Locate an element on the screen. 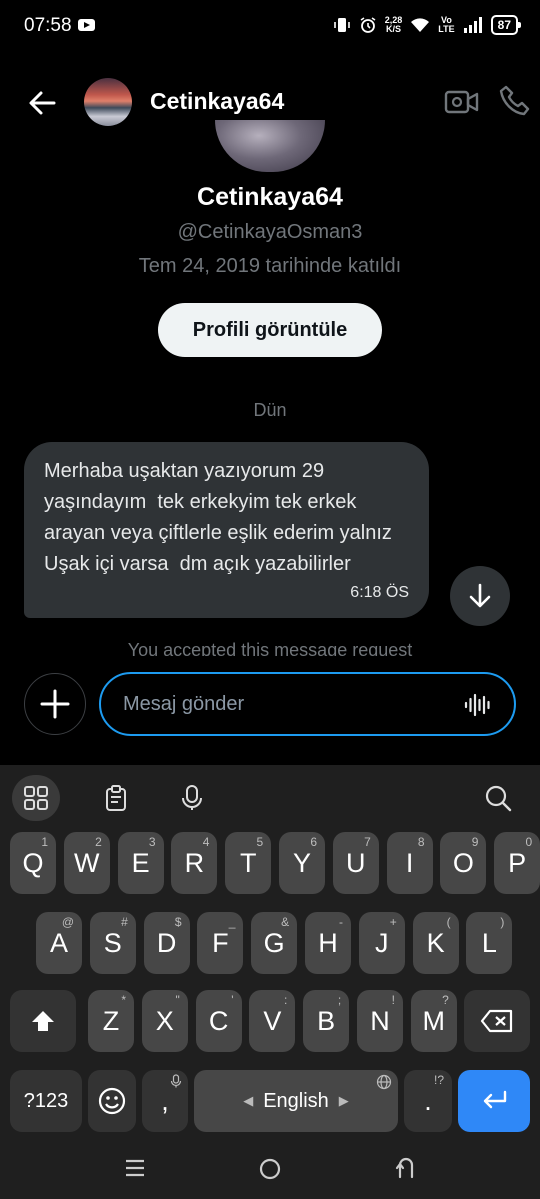  video-icon is located at coordinates (462, 102).